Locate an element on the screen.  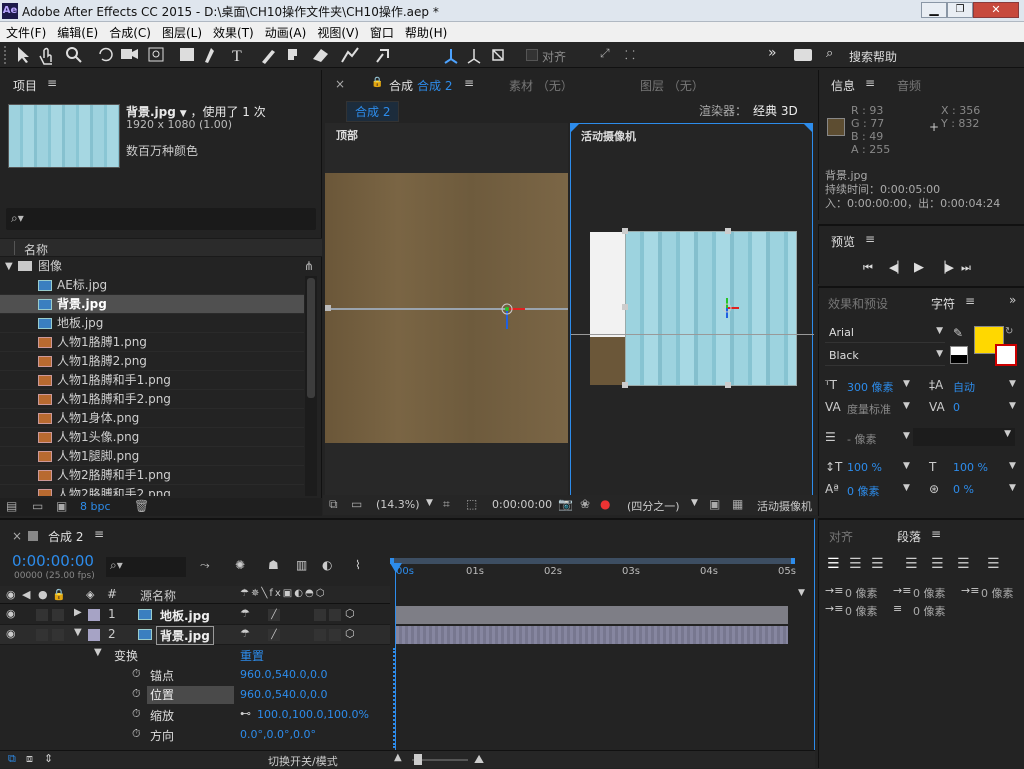
interpret-footage-icon: ▤ is located at coordinates (11, 506).